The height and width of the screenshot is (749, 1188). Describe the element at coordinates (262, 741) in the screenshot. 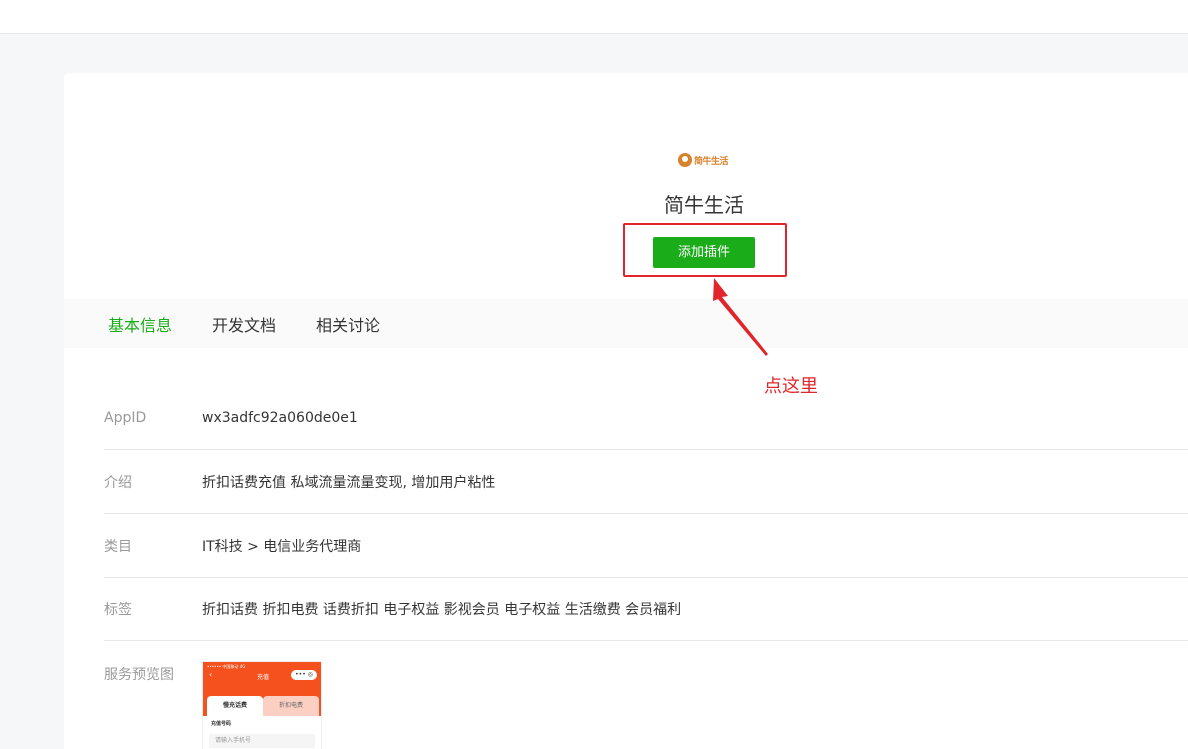

I see `preview-field-input: 请输入手机号` at that location.